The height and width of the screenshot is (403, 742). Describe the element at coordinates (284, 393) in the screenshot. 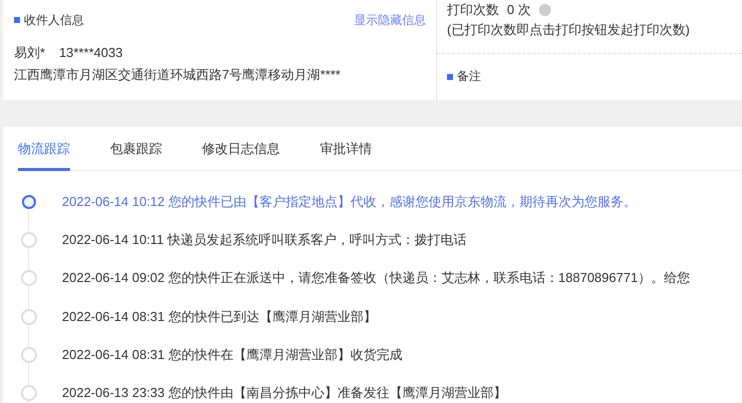

I see `tracking-event: 2022-06-13 23:33 您的快件由【南昌分拣中心】准备发往【鹰潭月湖营业部】` at that location.